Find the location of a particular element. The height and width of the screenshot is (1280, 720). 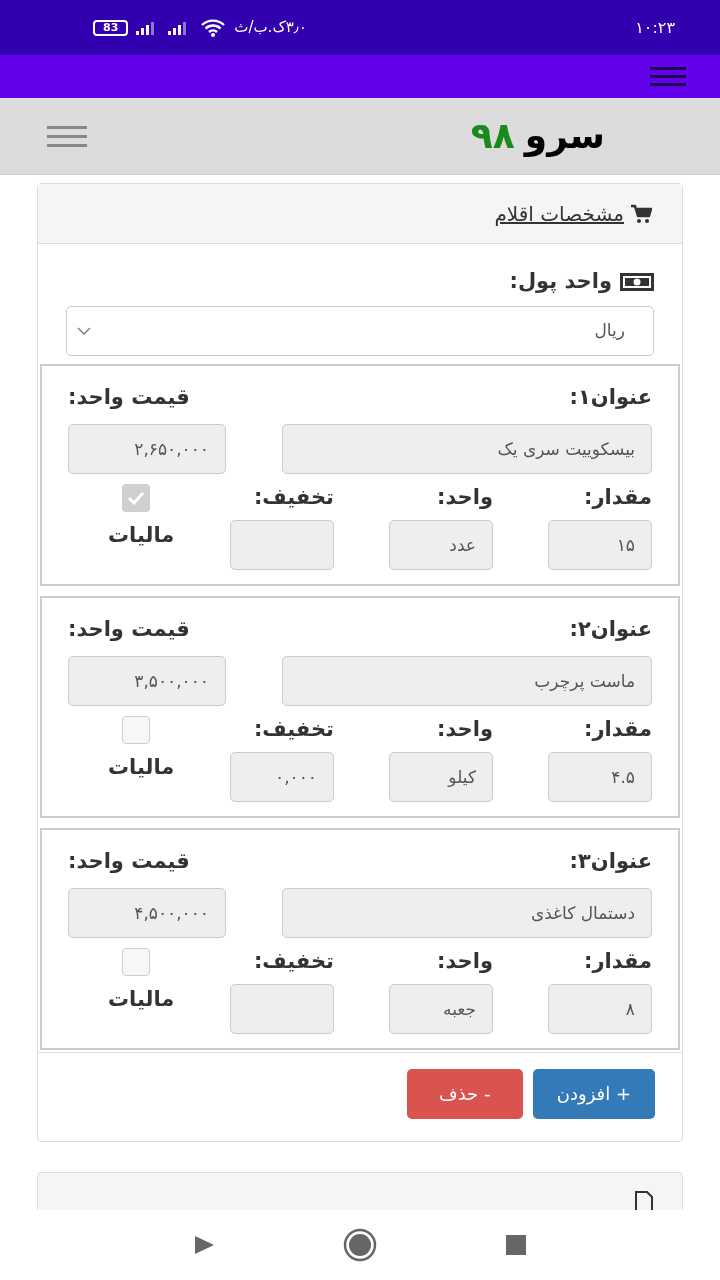

field-label: عنوان۱: is located at coordinates (610, 397).